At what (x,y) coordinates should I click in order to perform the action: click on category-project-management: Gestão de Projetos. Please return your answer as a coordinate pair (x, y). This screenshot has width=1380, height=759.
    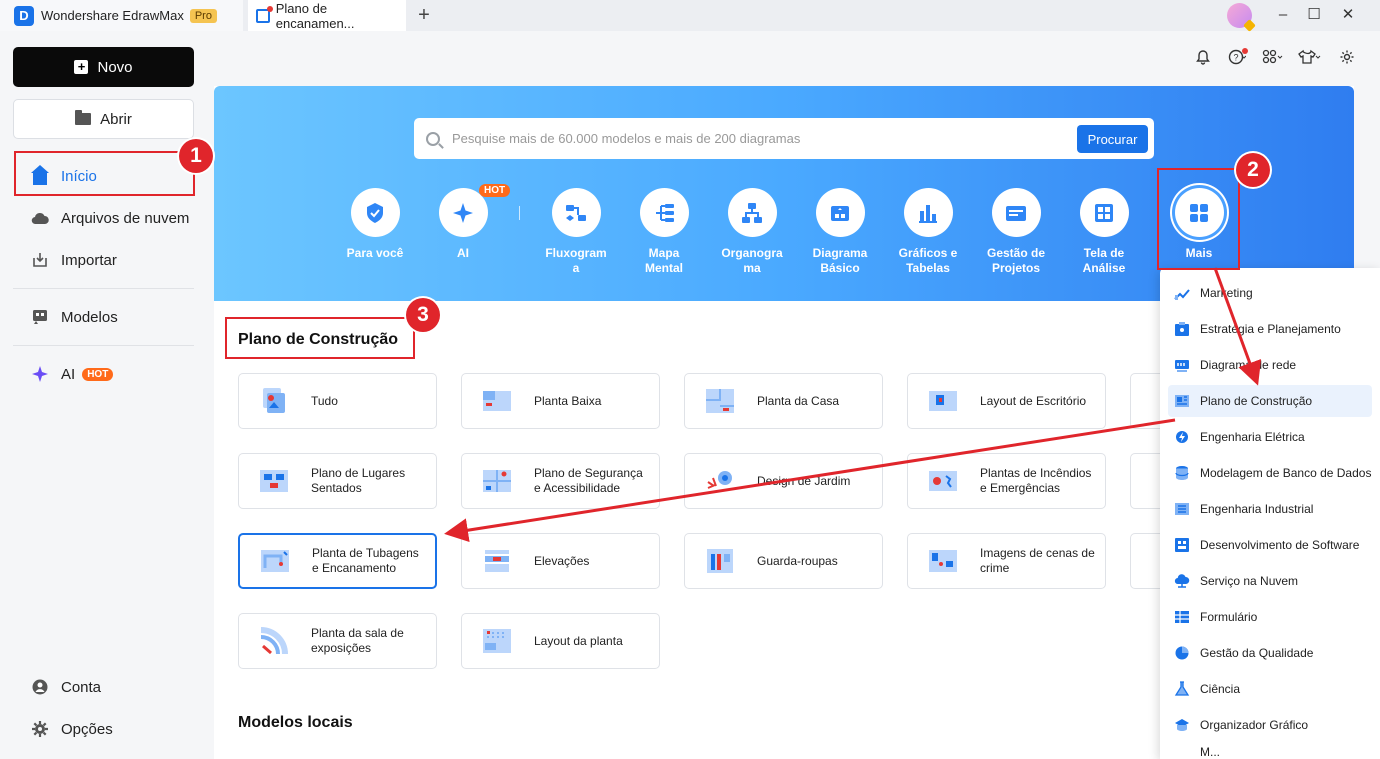
    Looking at the image, I should click on (1016, 232).